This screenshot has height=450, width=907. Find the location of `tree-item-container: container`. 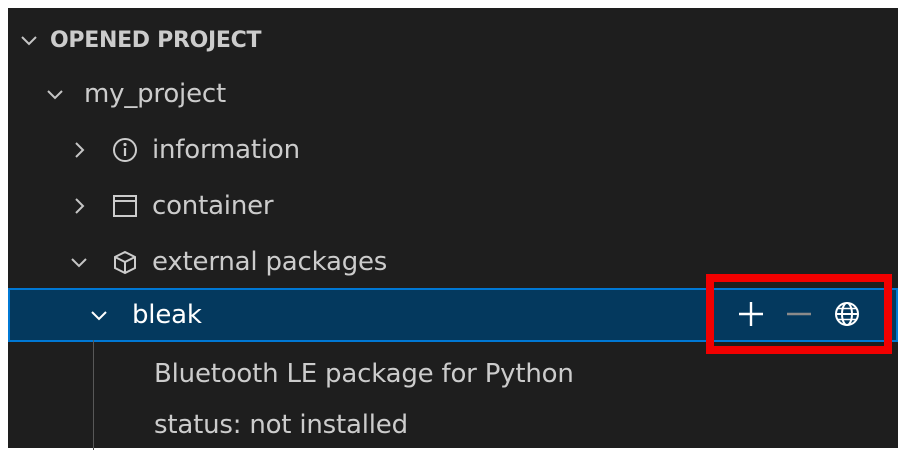

tree-item-container: container is located at coordinates (453, 206).